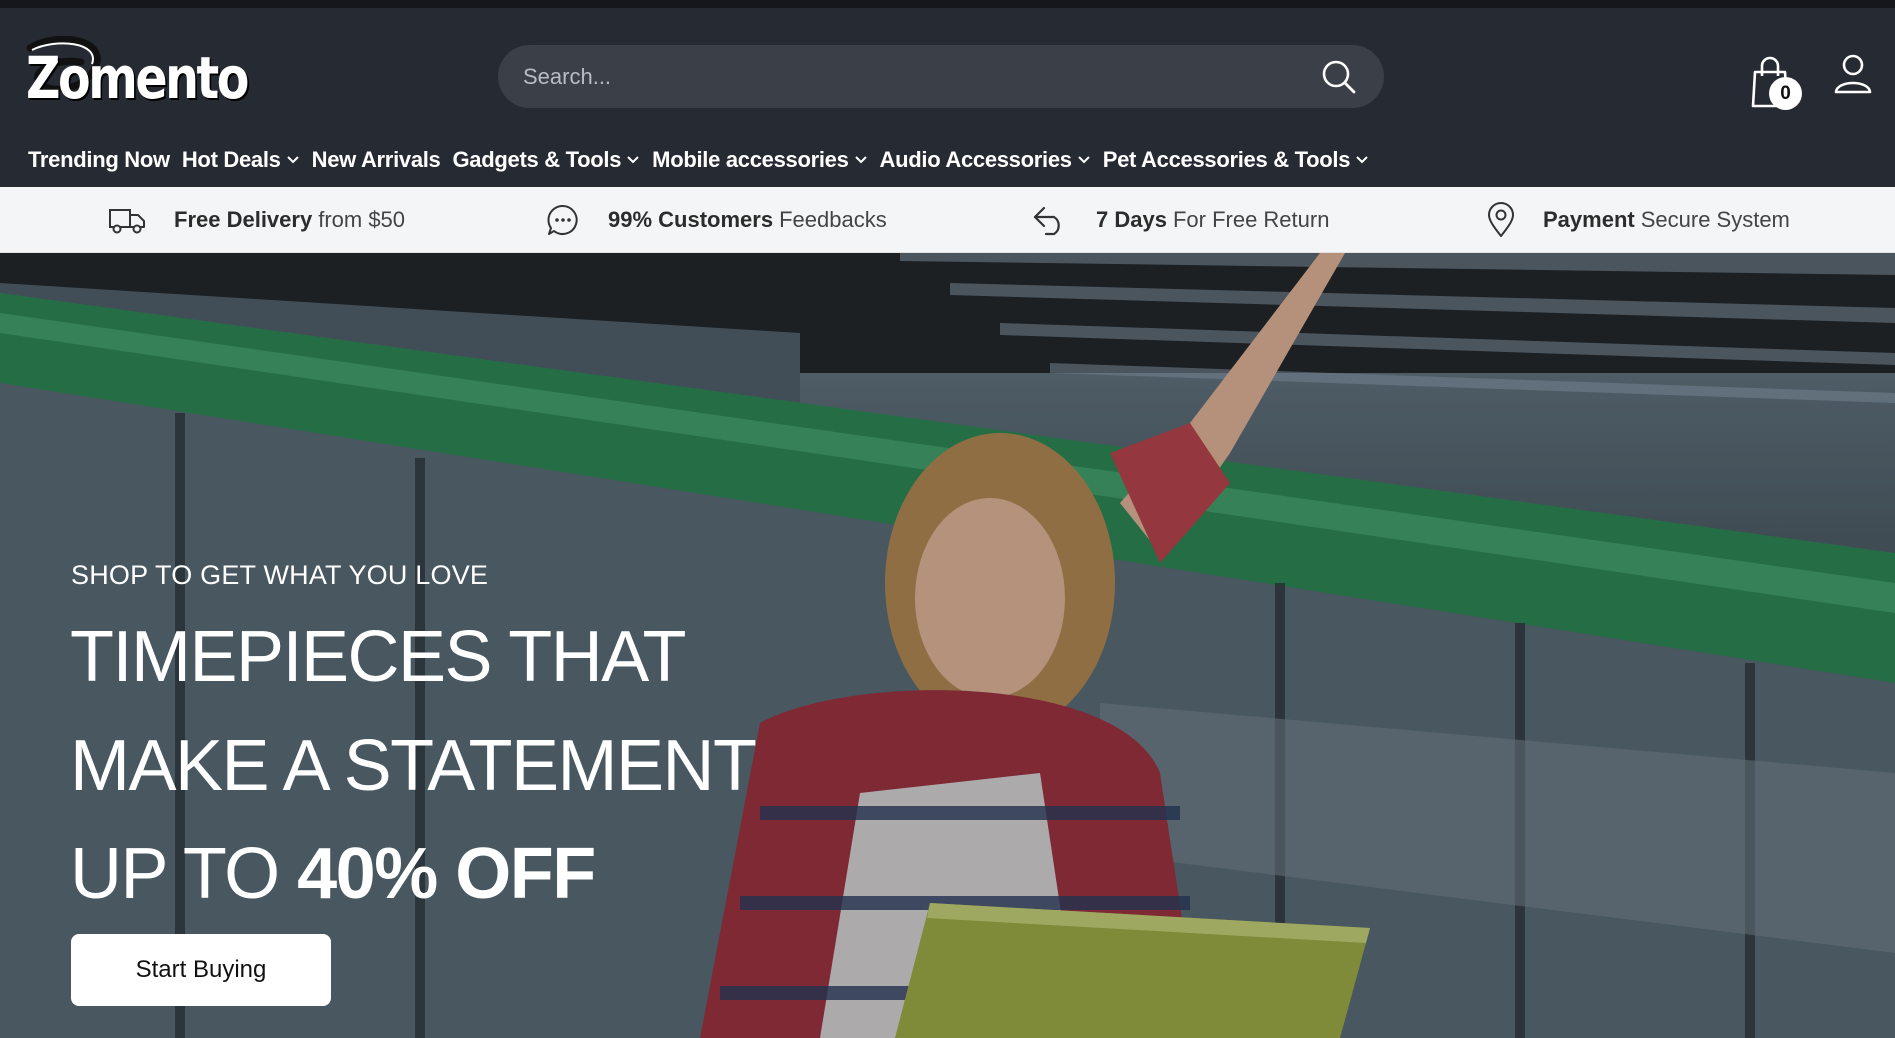  Describe the element at coordinates (1251, 219) in the screenshot. I see `feature-text: For Free Return` at that location.